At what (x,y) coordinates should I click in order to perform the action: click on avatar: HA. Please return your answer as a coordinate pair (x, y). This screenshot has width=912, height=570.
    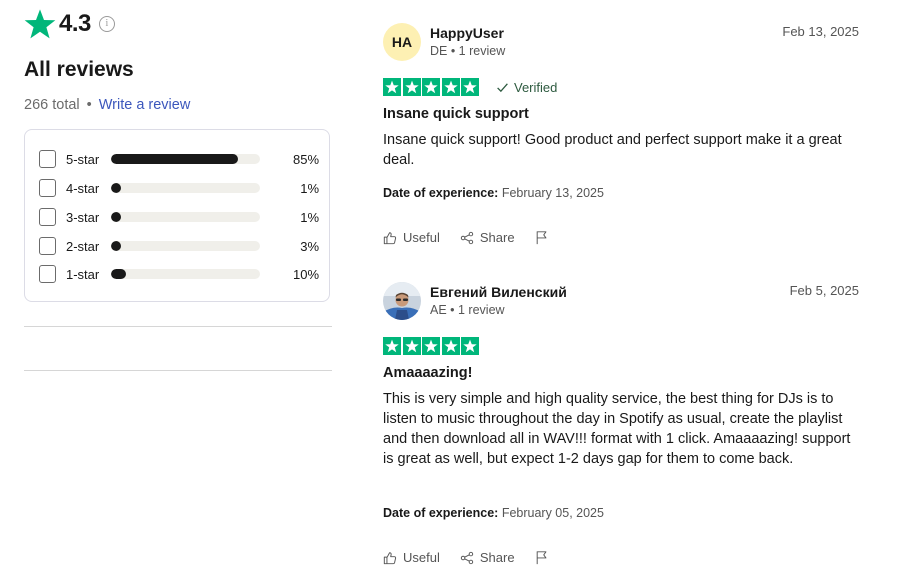
    Looking at the image, I should click on (402, 42).